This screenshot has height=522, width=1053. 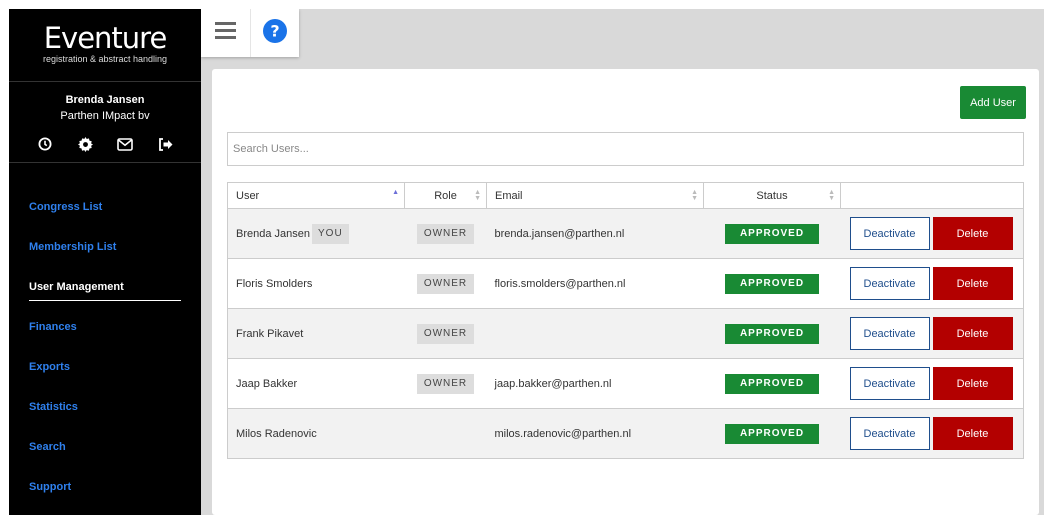 I want to click on question-circle-icon: ?, so click(x=275, y=33).